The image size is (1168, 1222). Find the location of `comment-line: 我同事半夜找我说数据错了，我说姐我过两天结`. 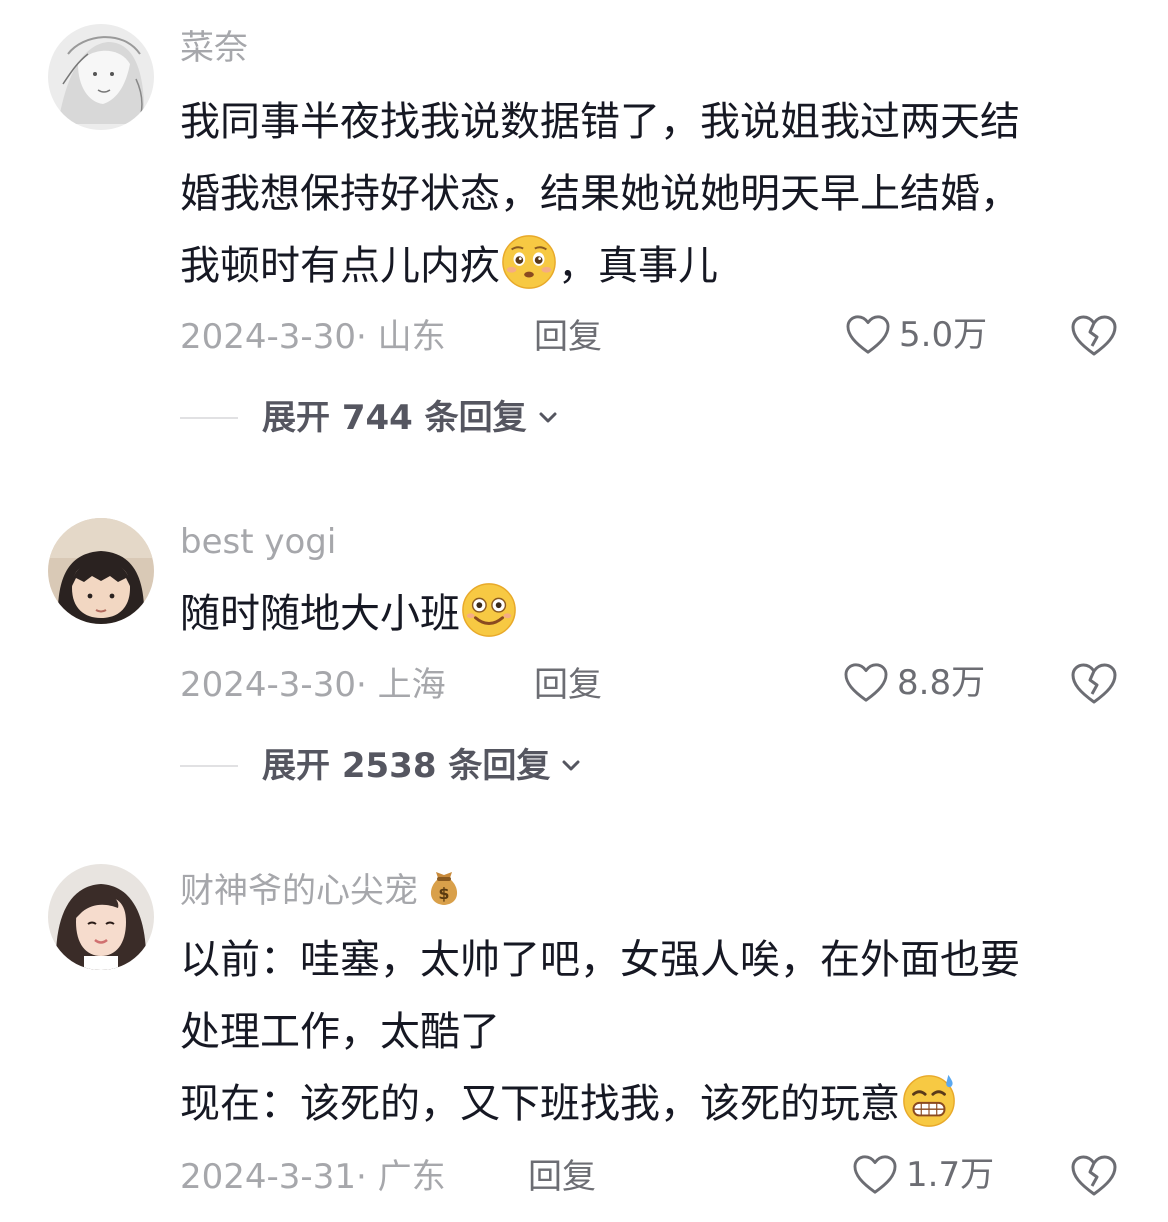

comment-line: 我同事半夜找我说数据错了，我说姐我过两天结 is located at coordinates (600, 122).